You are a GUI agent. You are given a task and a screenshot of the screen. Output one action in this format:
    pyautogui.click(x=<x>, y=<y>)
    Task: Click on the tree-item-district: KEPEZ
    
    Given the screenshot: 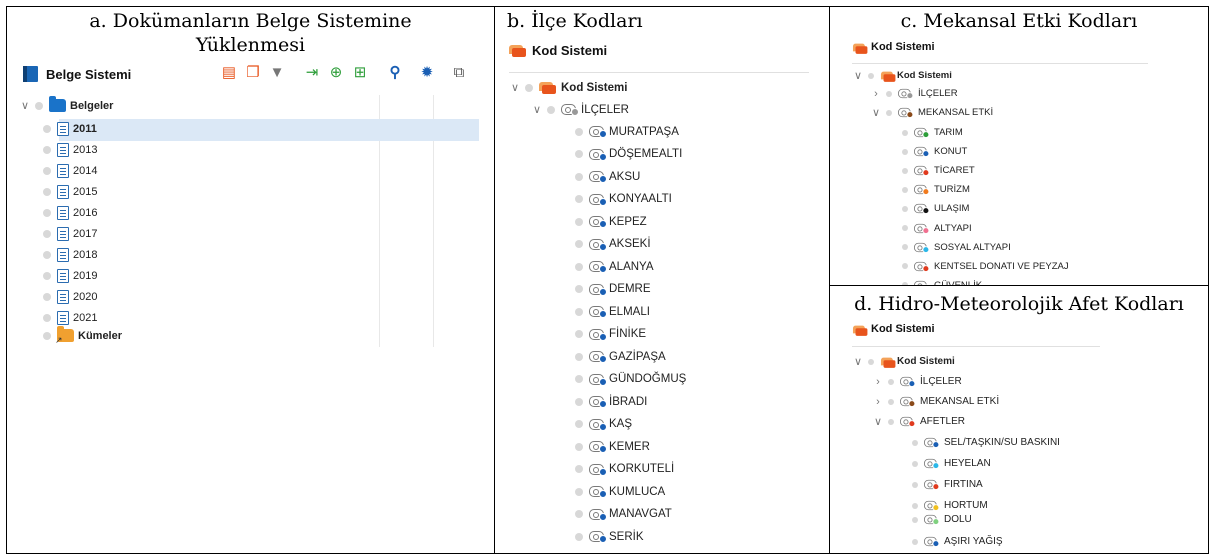 What is the action you would take?
    pyautogui.click(x=611, y=221)
    